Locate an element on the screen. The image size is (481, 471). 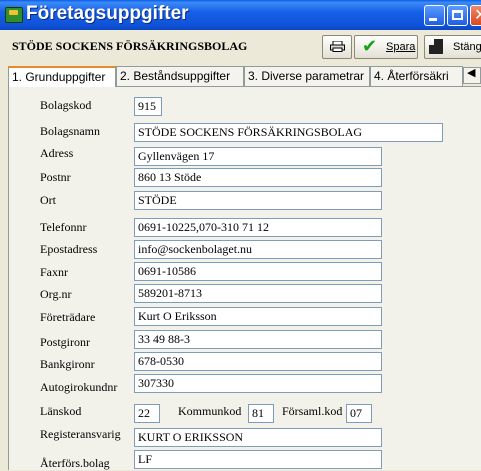
company-name: STÖDE SOCKENS FÖRSÄKRINGSBOLAG is located at coordinates (130, 46).